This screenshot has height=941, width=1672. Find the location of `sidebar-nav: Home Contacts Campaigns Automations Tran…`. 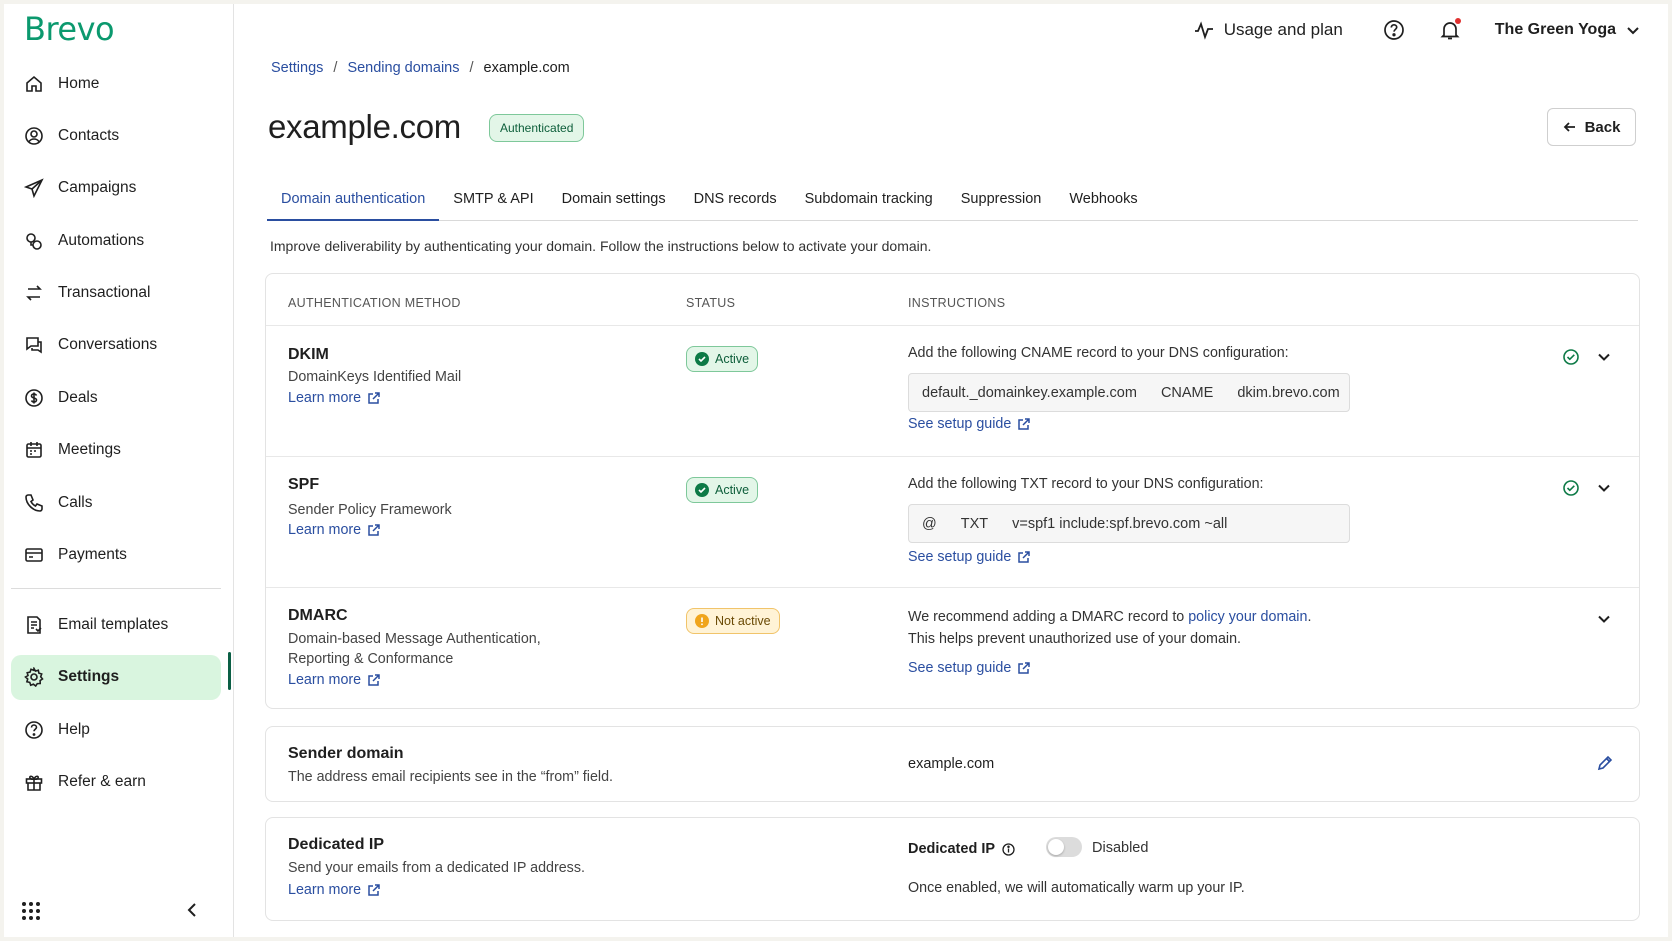

sidebar-nav: Home Contacts Campaigns Automations Tran… is located at coordinates (116, 436).